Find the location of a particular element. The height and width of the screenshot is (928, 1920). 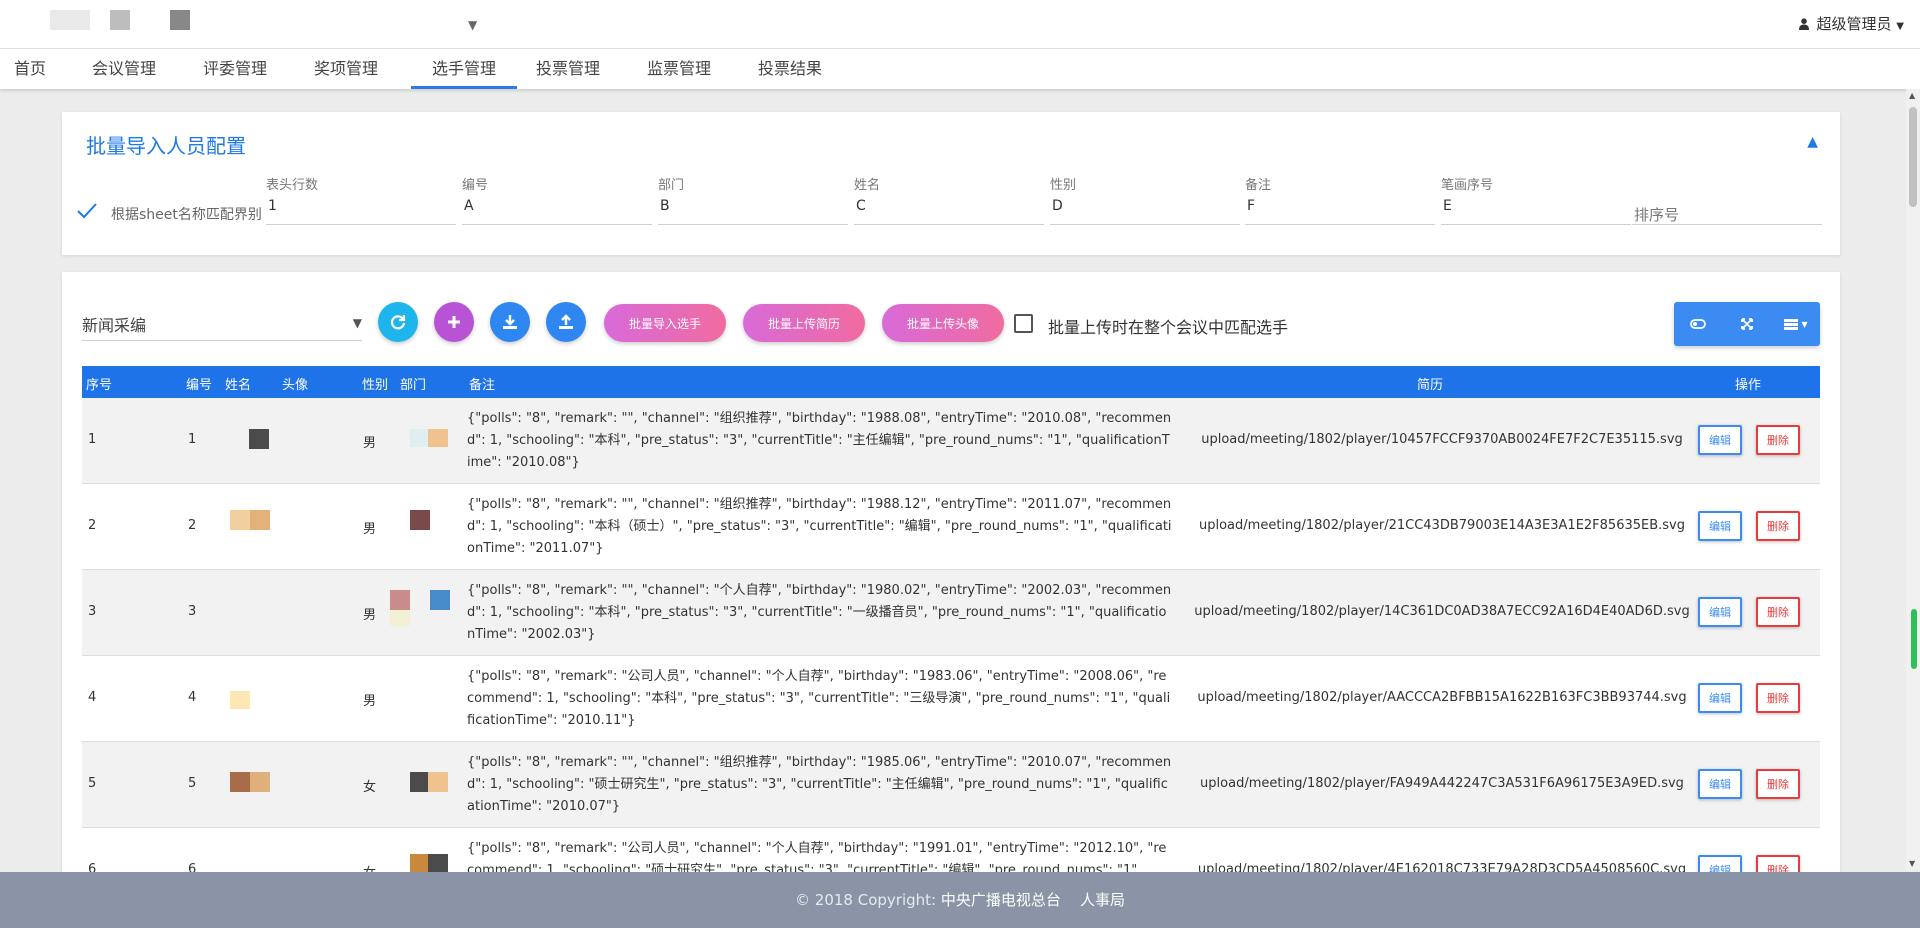

dept-column-field: 部门 B is located at coordinates (753, 199).